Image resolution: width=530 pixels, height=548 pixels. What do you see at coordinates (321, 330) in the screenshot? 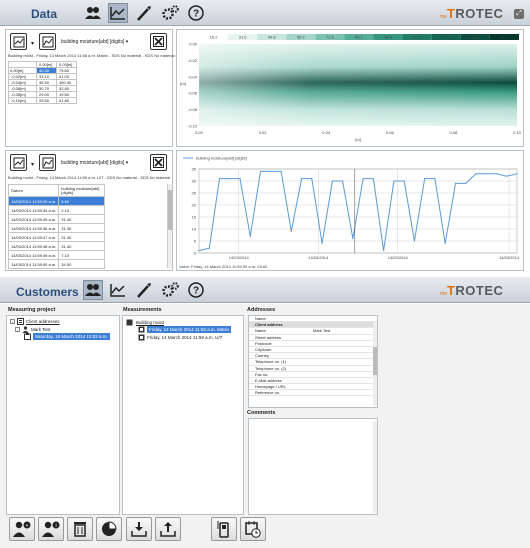
I see `field-value: Mark Test` at bounding box center [321, 330].